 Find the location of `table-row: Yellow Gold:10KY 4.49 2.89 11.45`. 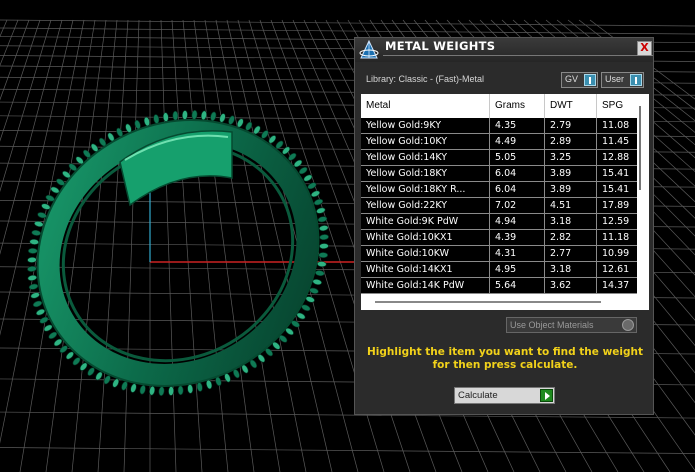

table-row: Yellow Gold:10KY 4.49 2.89 11.45 is located at coordinates (499, 142).